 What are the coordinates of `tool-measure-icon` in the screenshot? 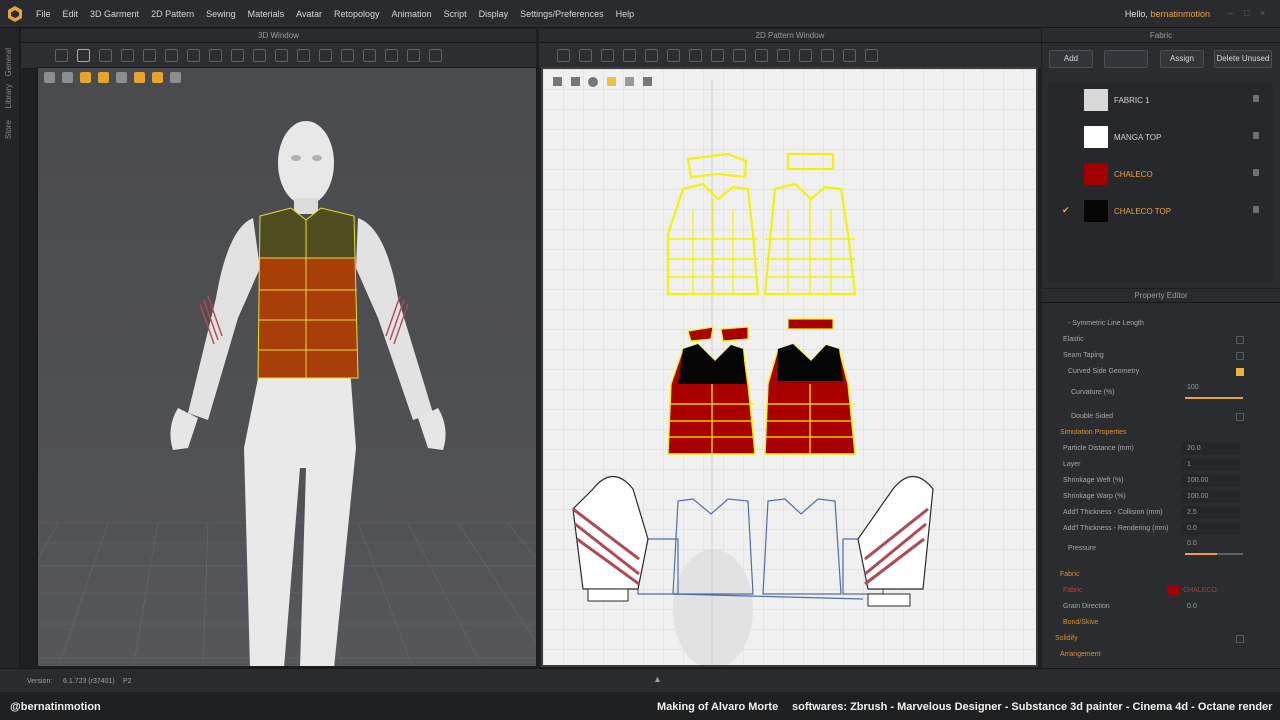 It's located at (171, 55).